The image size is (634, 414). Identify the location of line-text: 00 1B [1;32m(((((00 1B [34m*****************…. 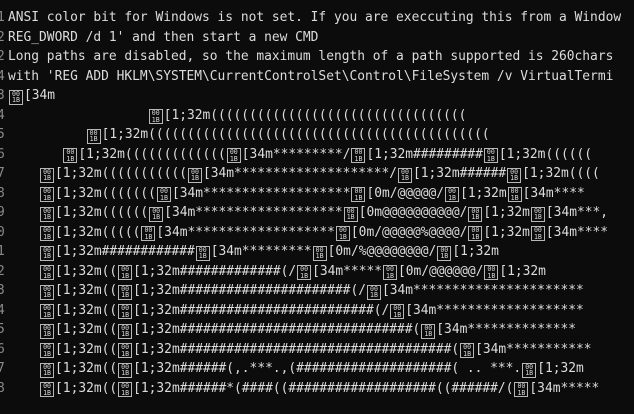
(308, 233).